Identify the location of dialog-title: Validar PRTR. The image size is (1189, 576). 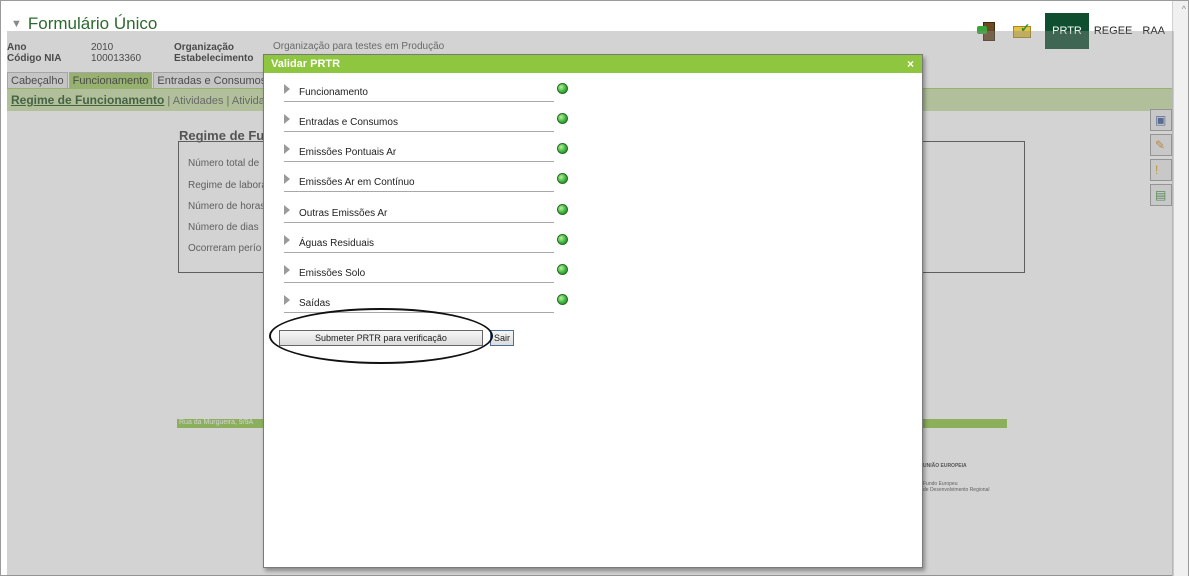
(306, 64).